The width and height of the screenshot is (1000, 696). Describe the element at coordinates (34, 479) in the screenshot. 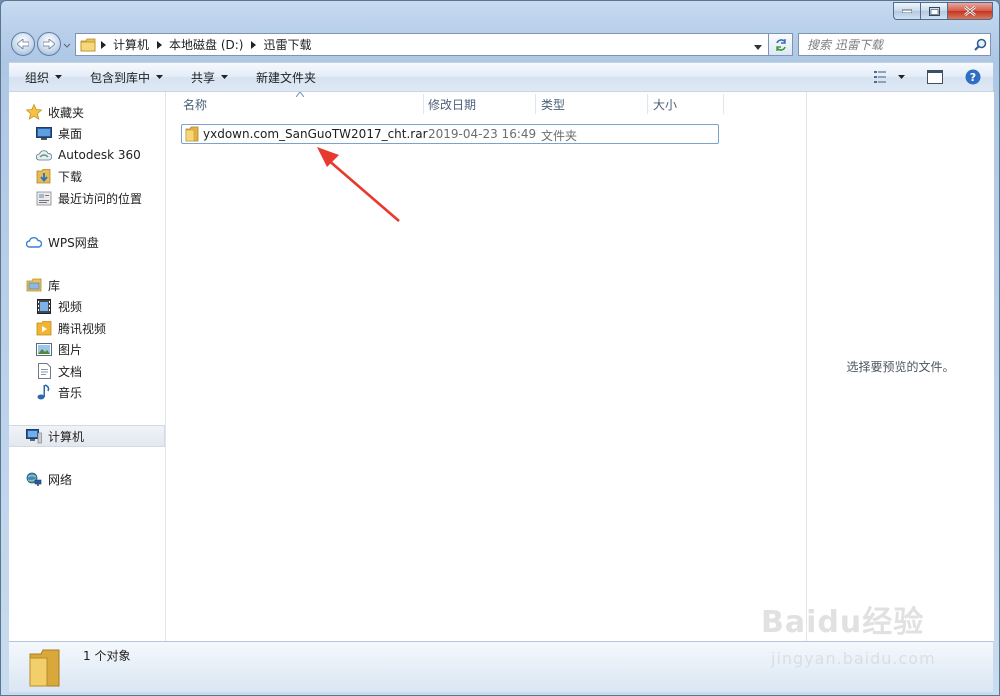

I see `network-icon` at that location.